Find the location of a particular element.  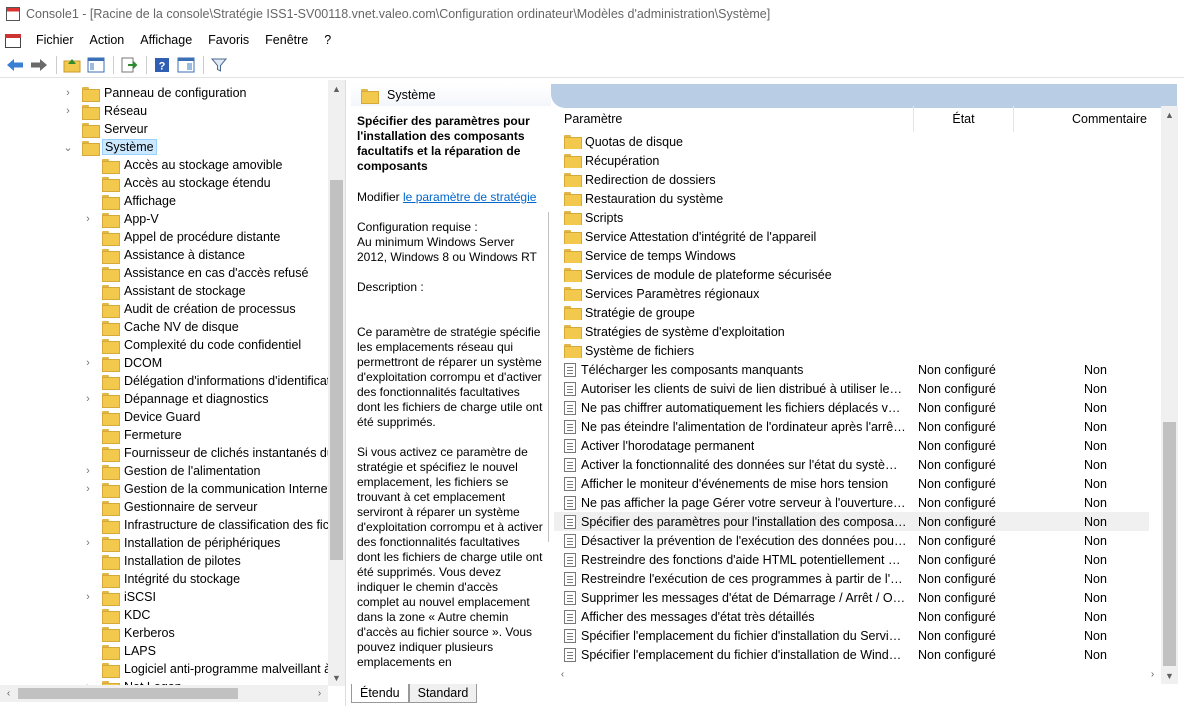

menu-help: ? is located at coordinates (327, 40).